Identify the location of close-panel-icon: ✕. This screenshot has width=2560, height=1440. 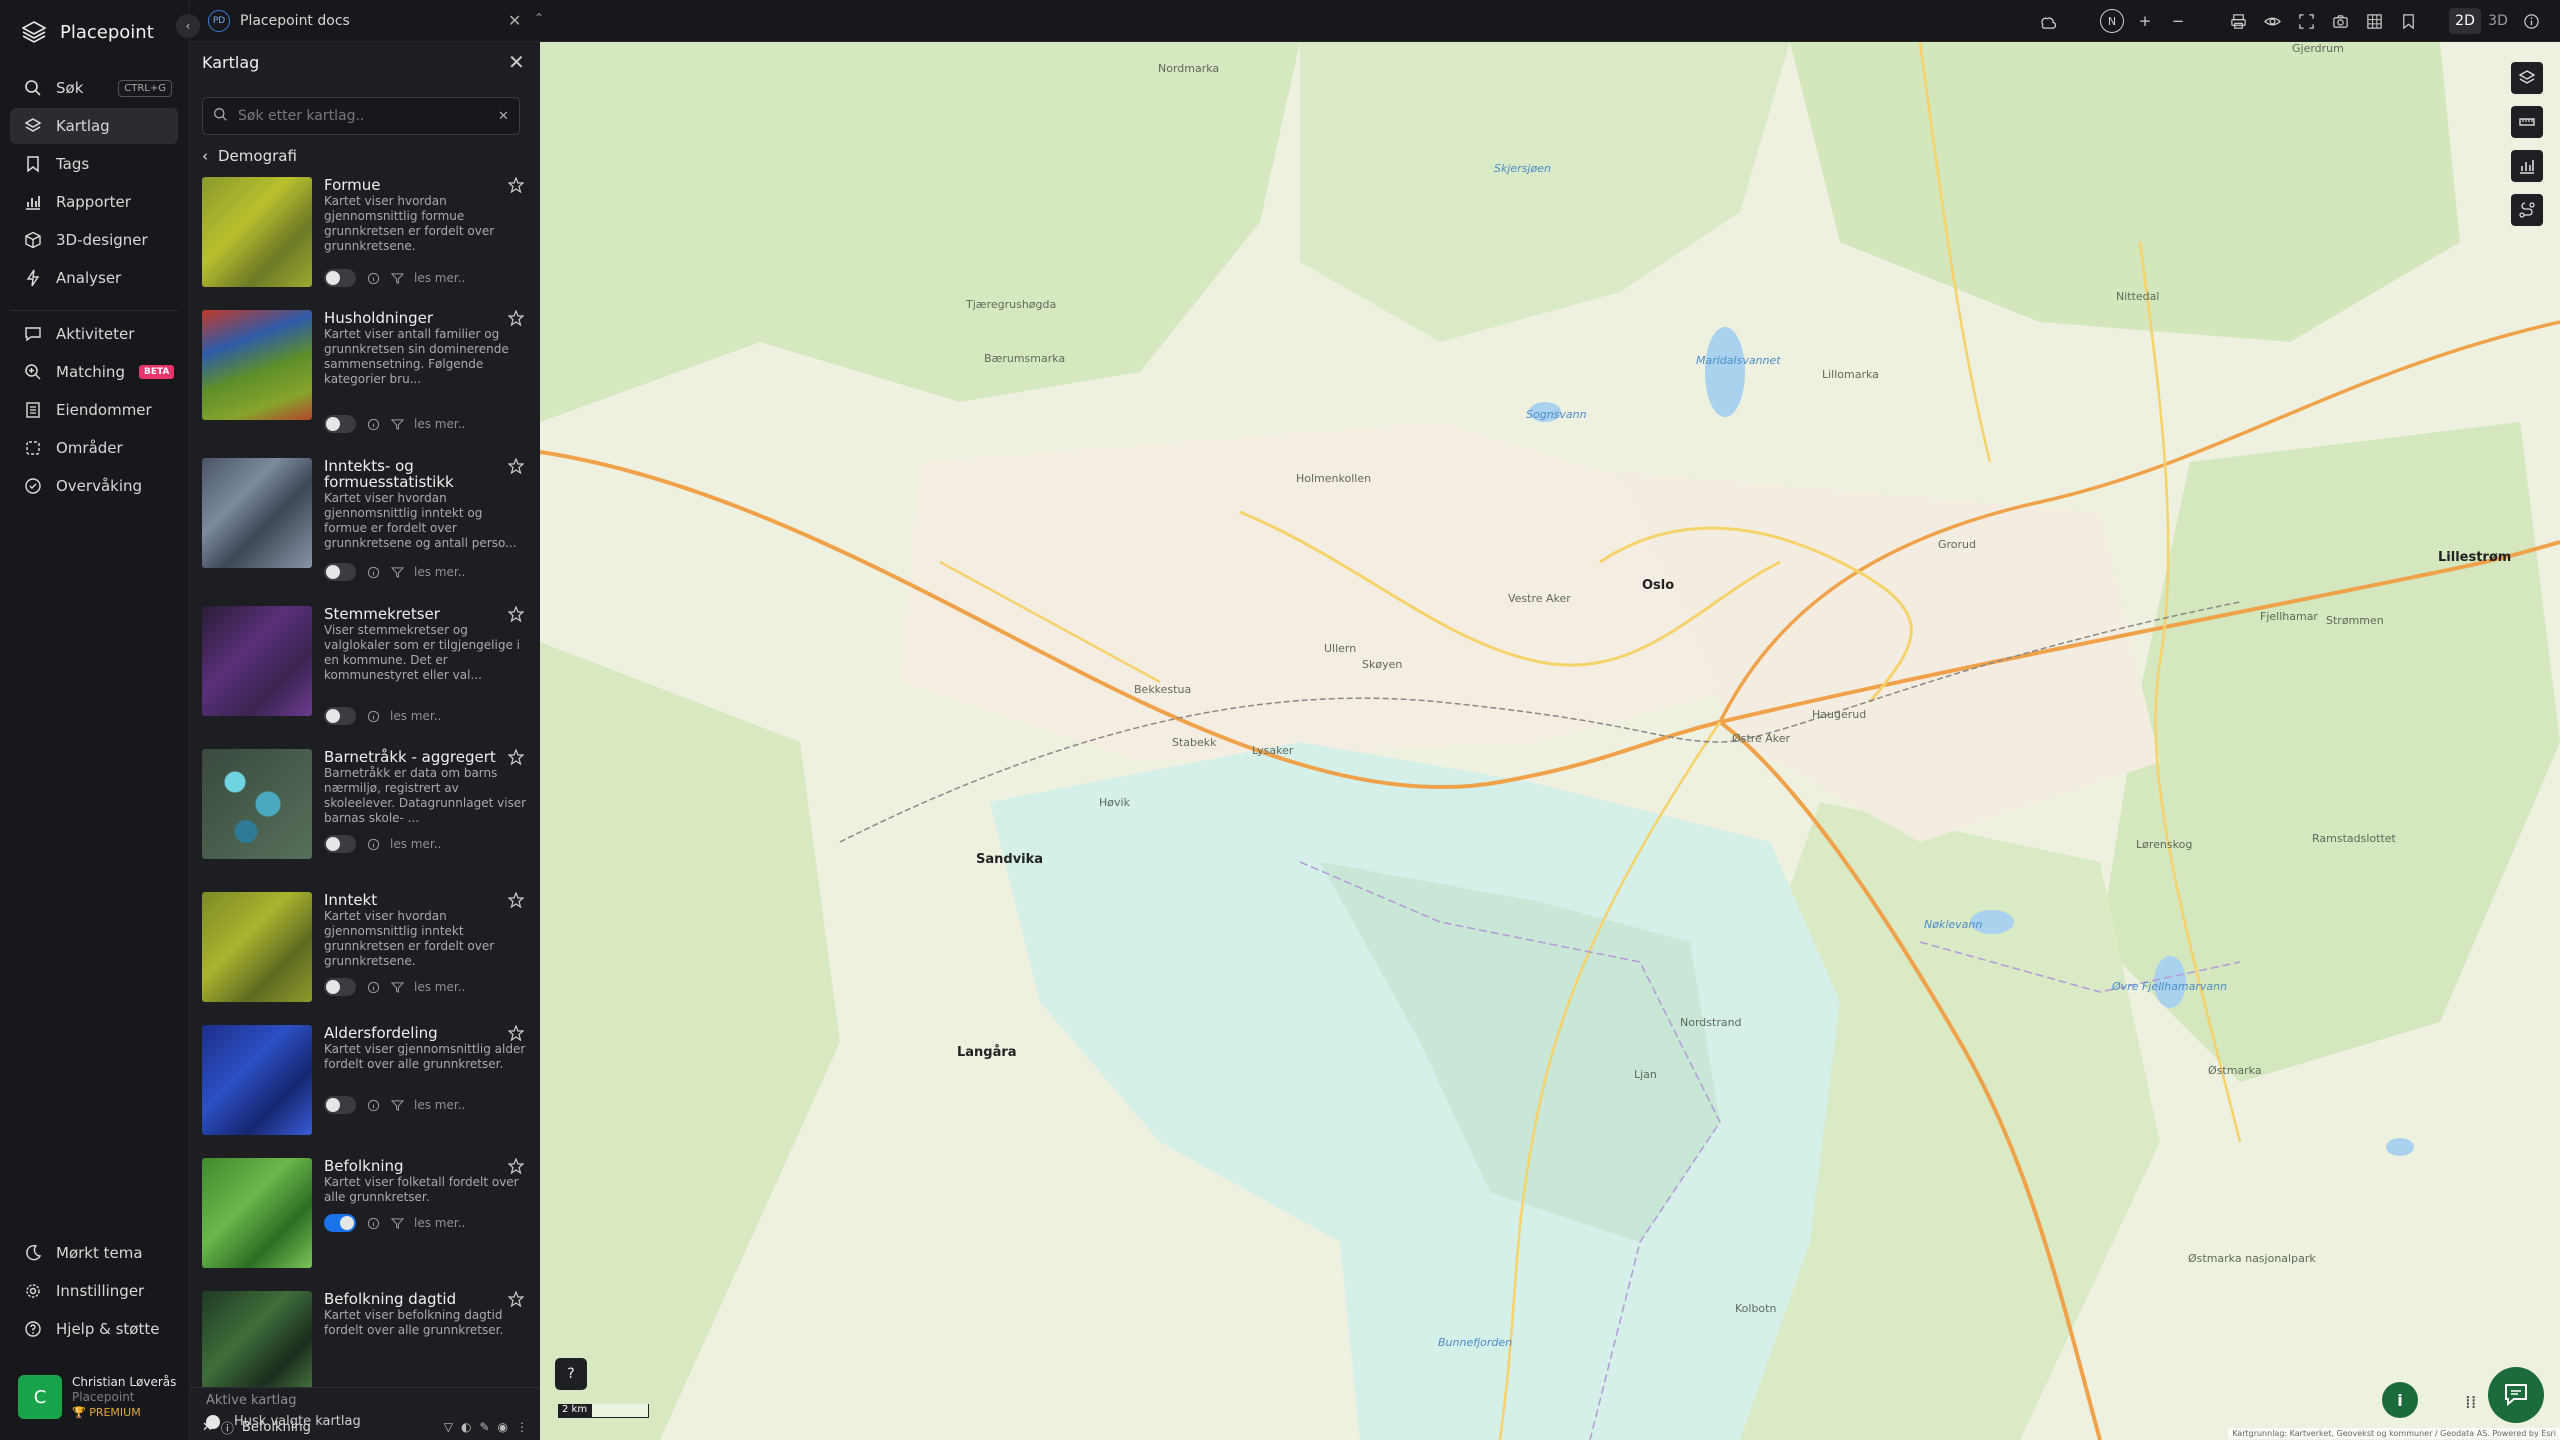
(516, 62).